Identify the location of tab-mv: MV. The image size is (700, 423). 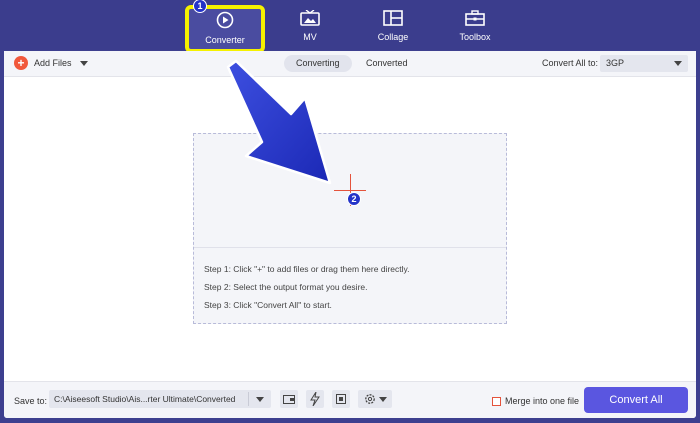
(310, 25).